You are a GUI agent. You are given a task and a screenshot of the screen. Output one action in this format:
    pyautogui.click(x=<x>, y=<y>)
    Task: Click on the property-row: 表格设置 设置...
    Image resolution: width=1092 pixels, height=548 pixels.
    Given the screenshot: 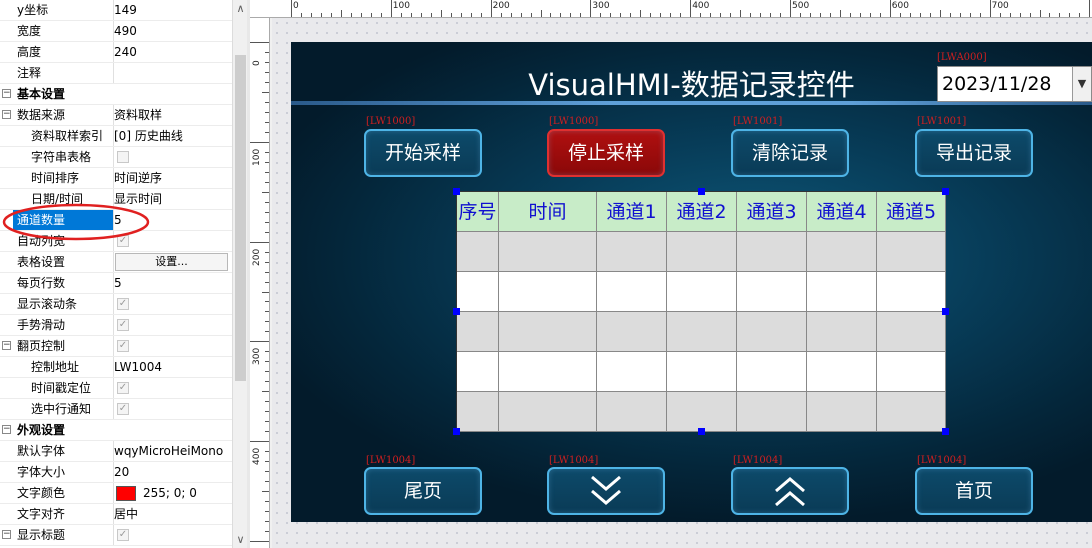 What is the action you would take?
    pyautogui.click(x=116, y=262)
    